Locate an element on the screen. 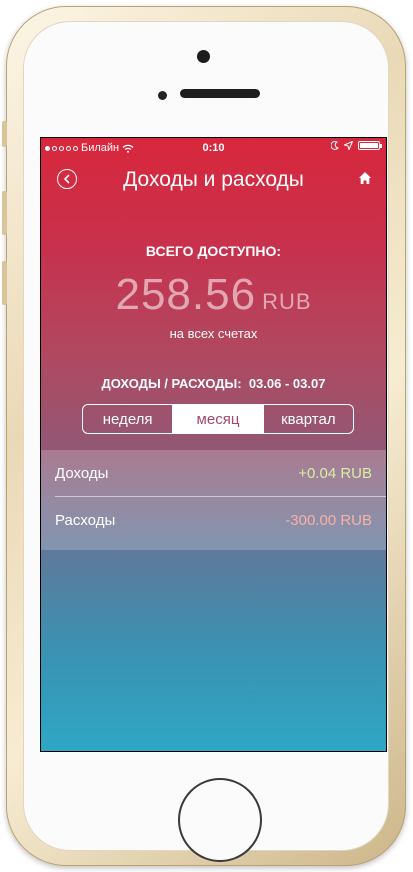 This screenshot has width=413, height=872. battery-icon is located at coordinates (370, 145).